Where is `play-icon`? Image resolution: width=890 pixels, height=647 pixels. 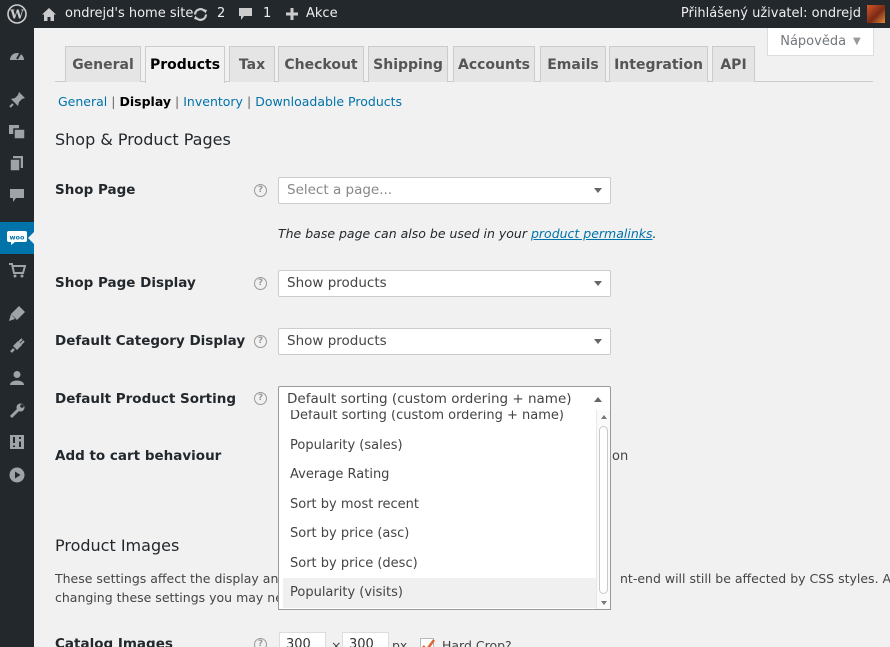 play-icon is located at coordinates (17, 475).